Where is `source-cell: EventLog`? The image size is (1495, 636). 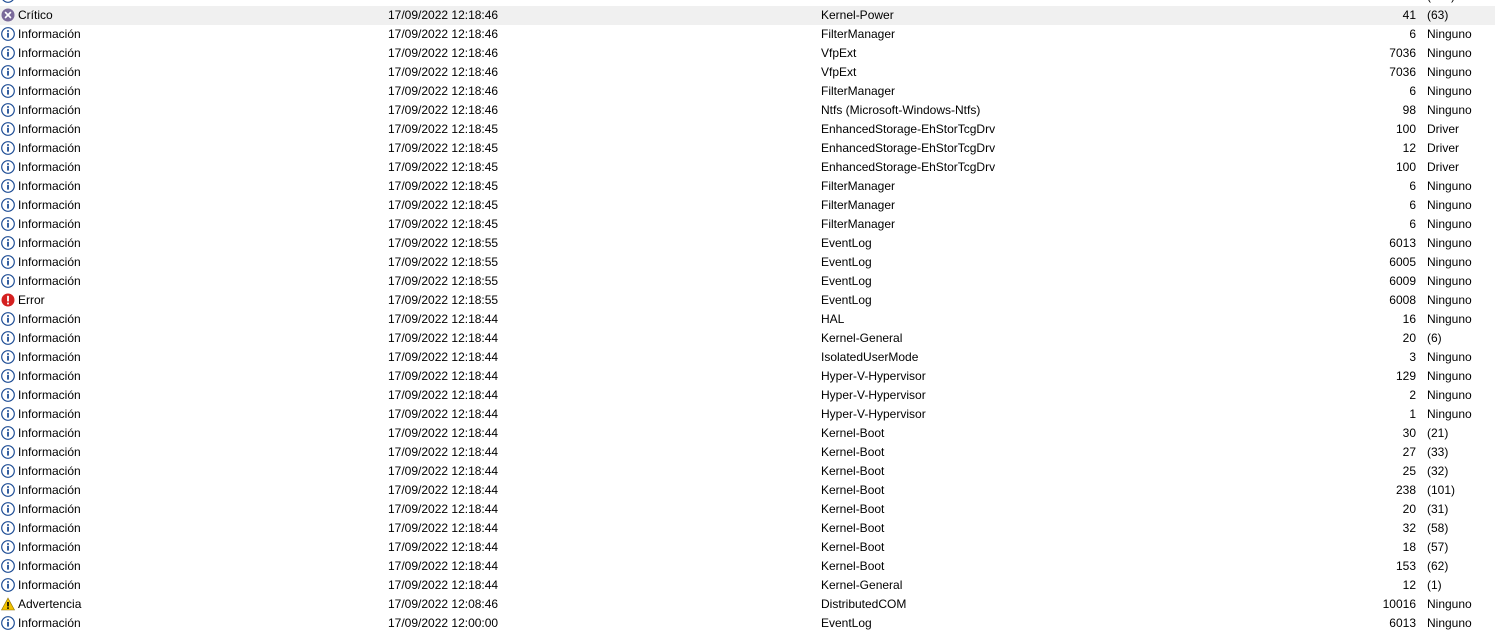
source-cell: EventLog is located at coordinates (846, 243).